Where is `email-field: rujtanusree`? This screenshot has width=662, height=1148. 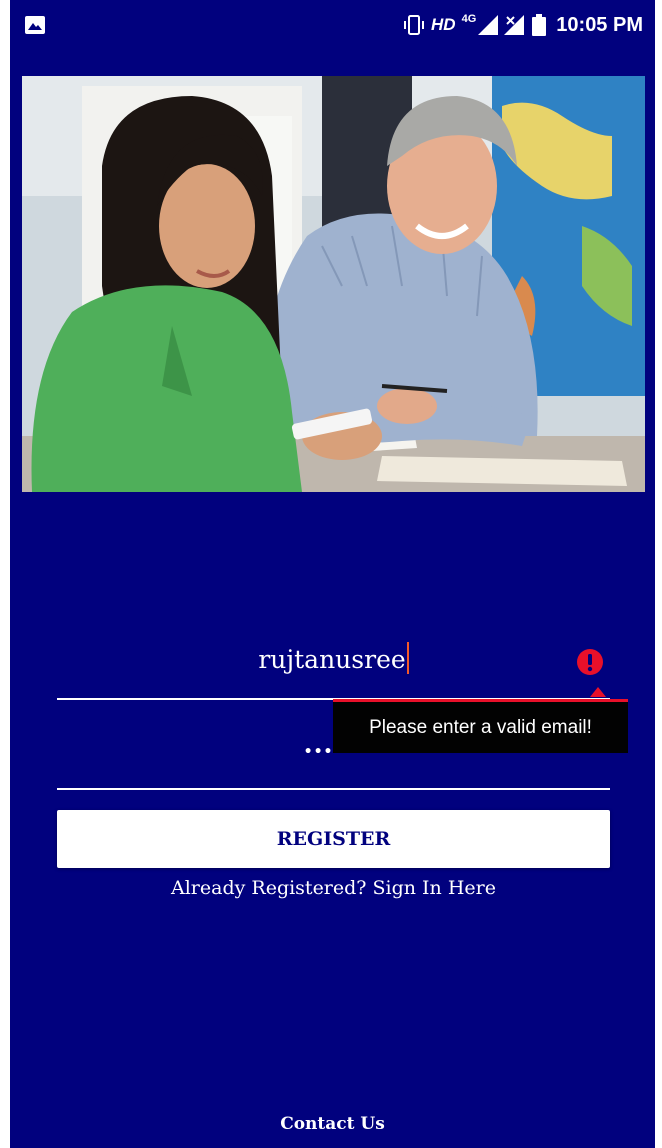 email-field: rujtanusree is located at coordinates (333, 668).